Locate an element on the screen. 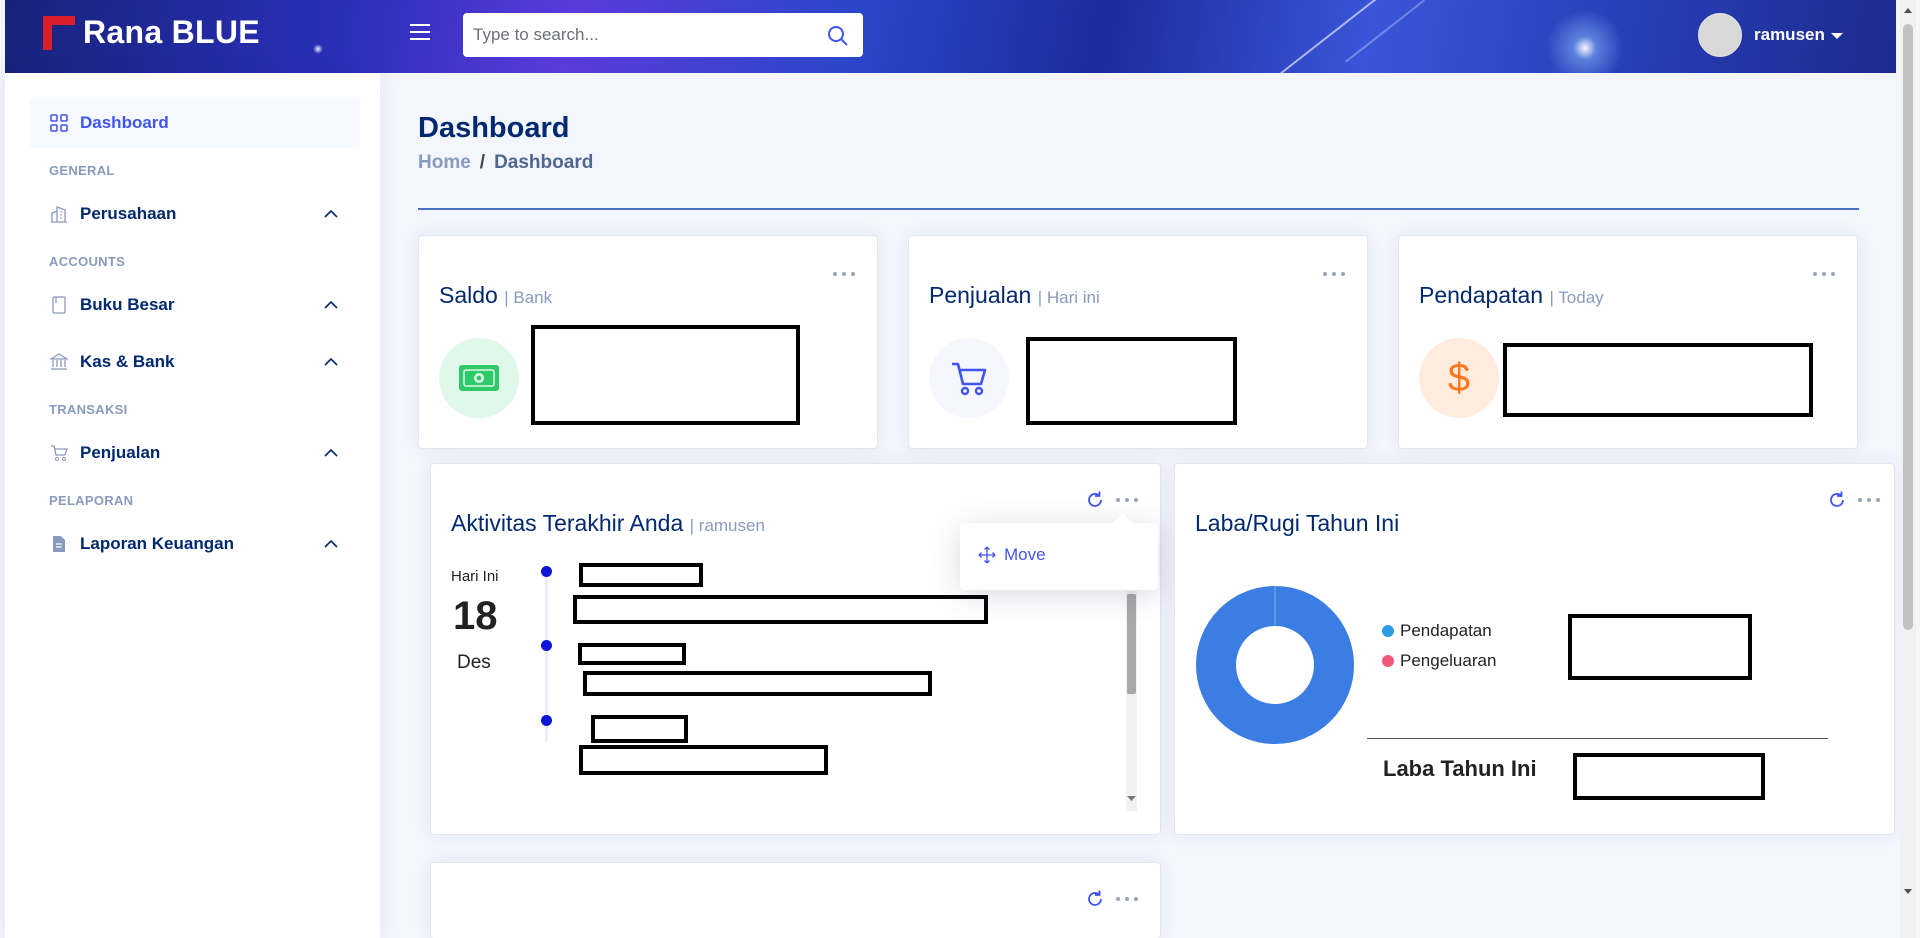 This screenshot has width=1920, height=938. cart-icon is located at coordinates (969, 379).